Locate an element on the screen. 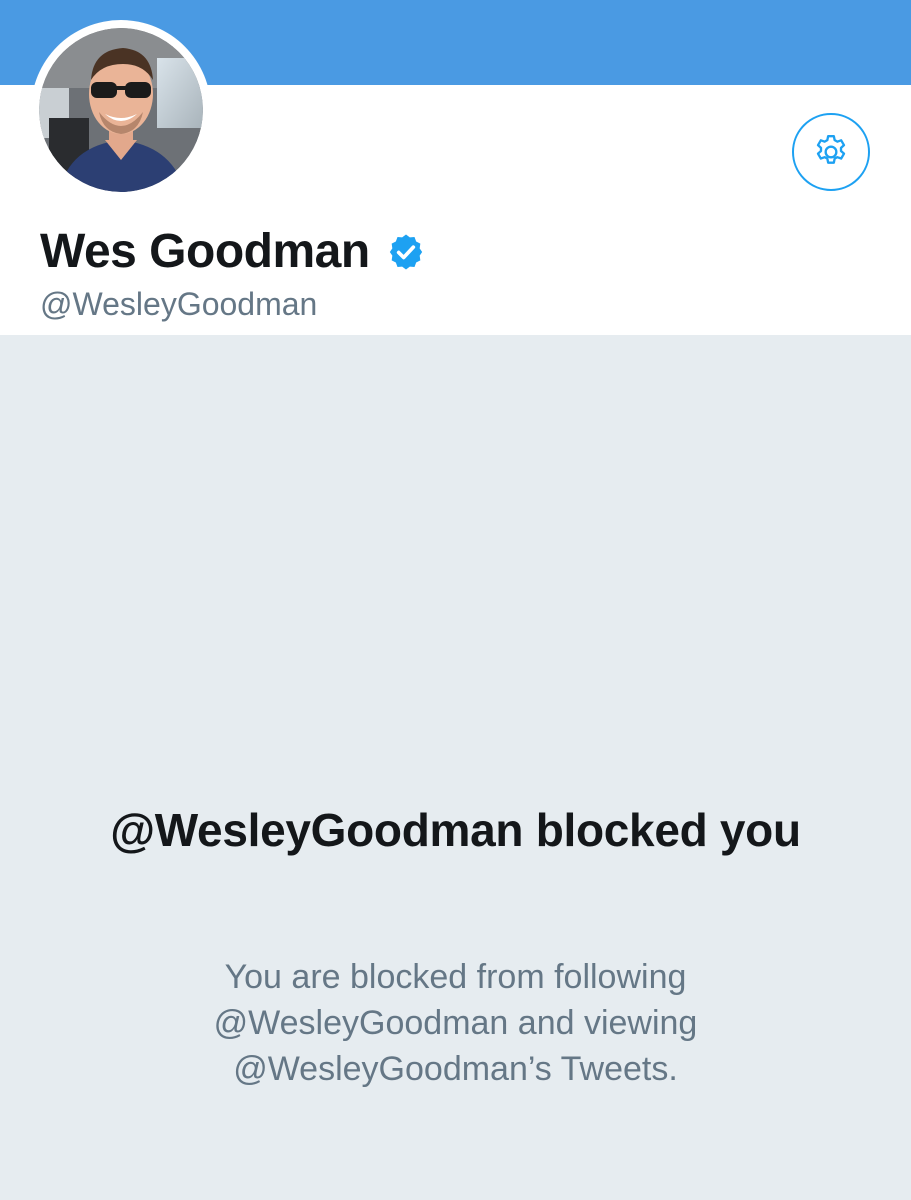 The height and width of the screenshot is (1200, 911). verified-badge-icon is located at coordinates (405, 252).